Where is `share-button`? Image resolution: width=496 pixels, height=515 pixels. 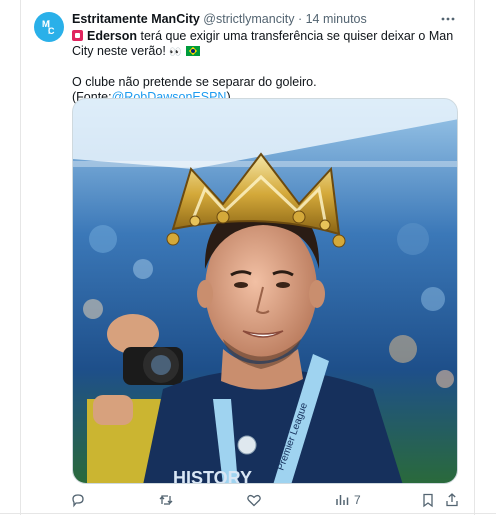 share-button is located at coordinates (452, 500).